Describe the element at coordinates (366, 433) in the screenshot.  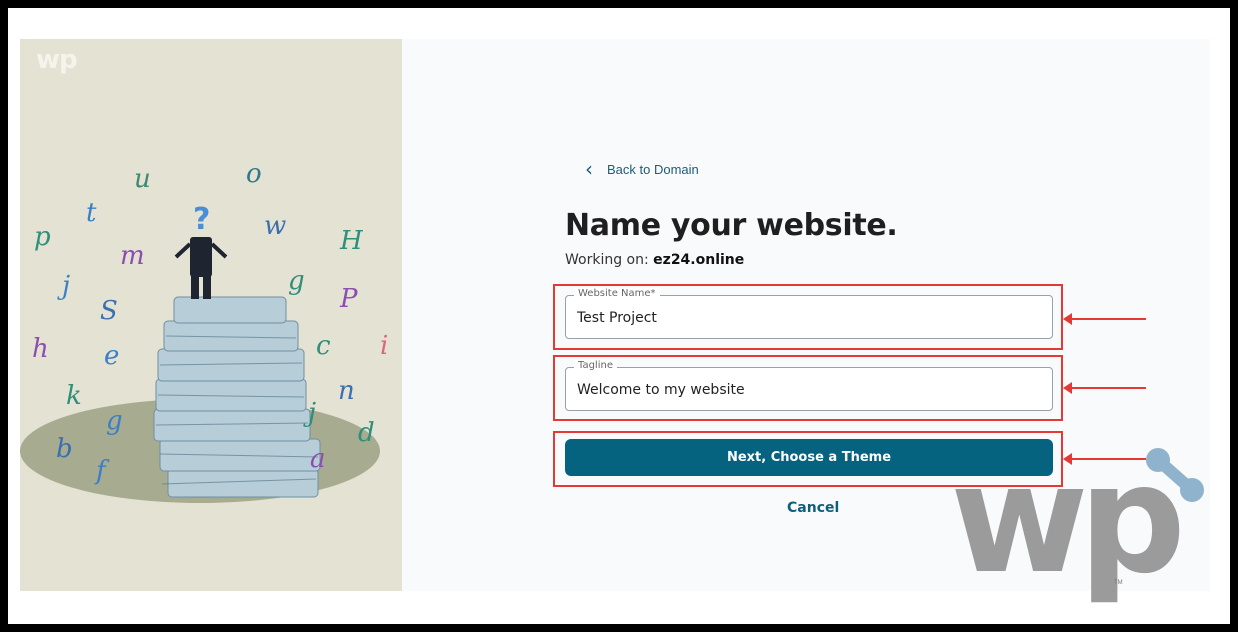
I see `svg-text: d` at that location.